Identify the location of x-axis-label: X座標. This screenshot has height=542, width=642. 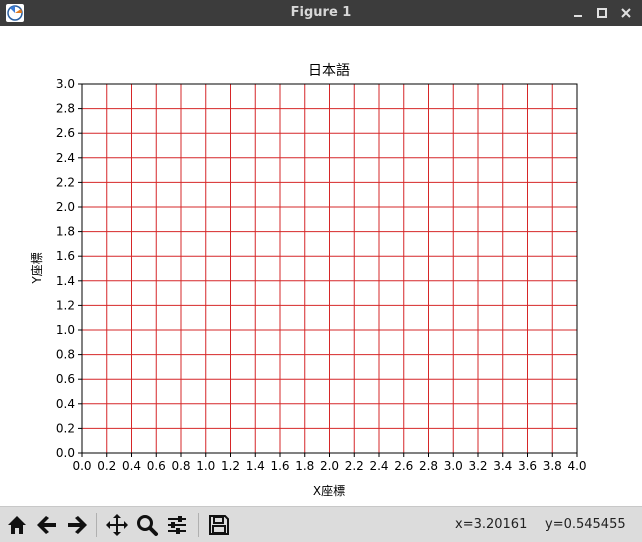
(329, 490).